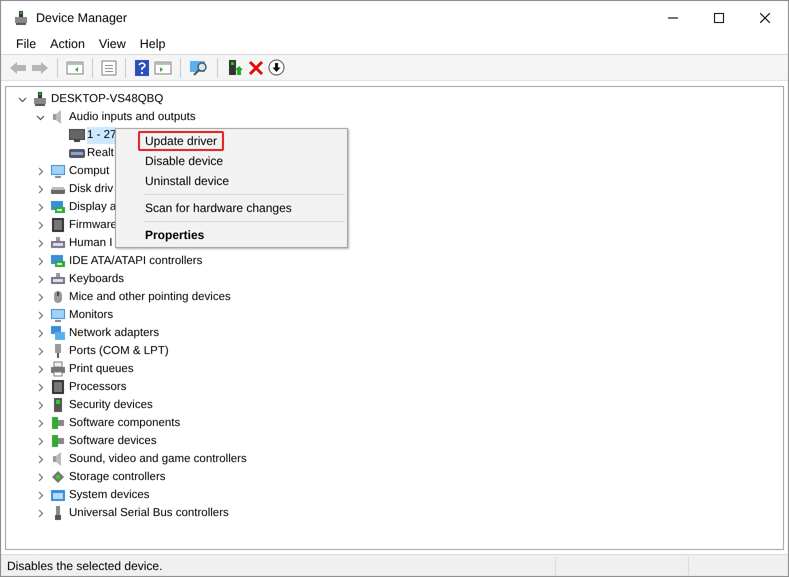 This screenshot has width=789, height=577. I want to click on tree-item: Keyboards, so click(96, 279).